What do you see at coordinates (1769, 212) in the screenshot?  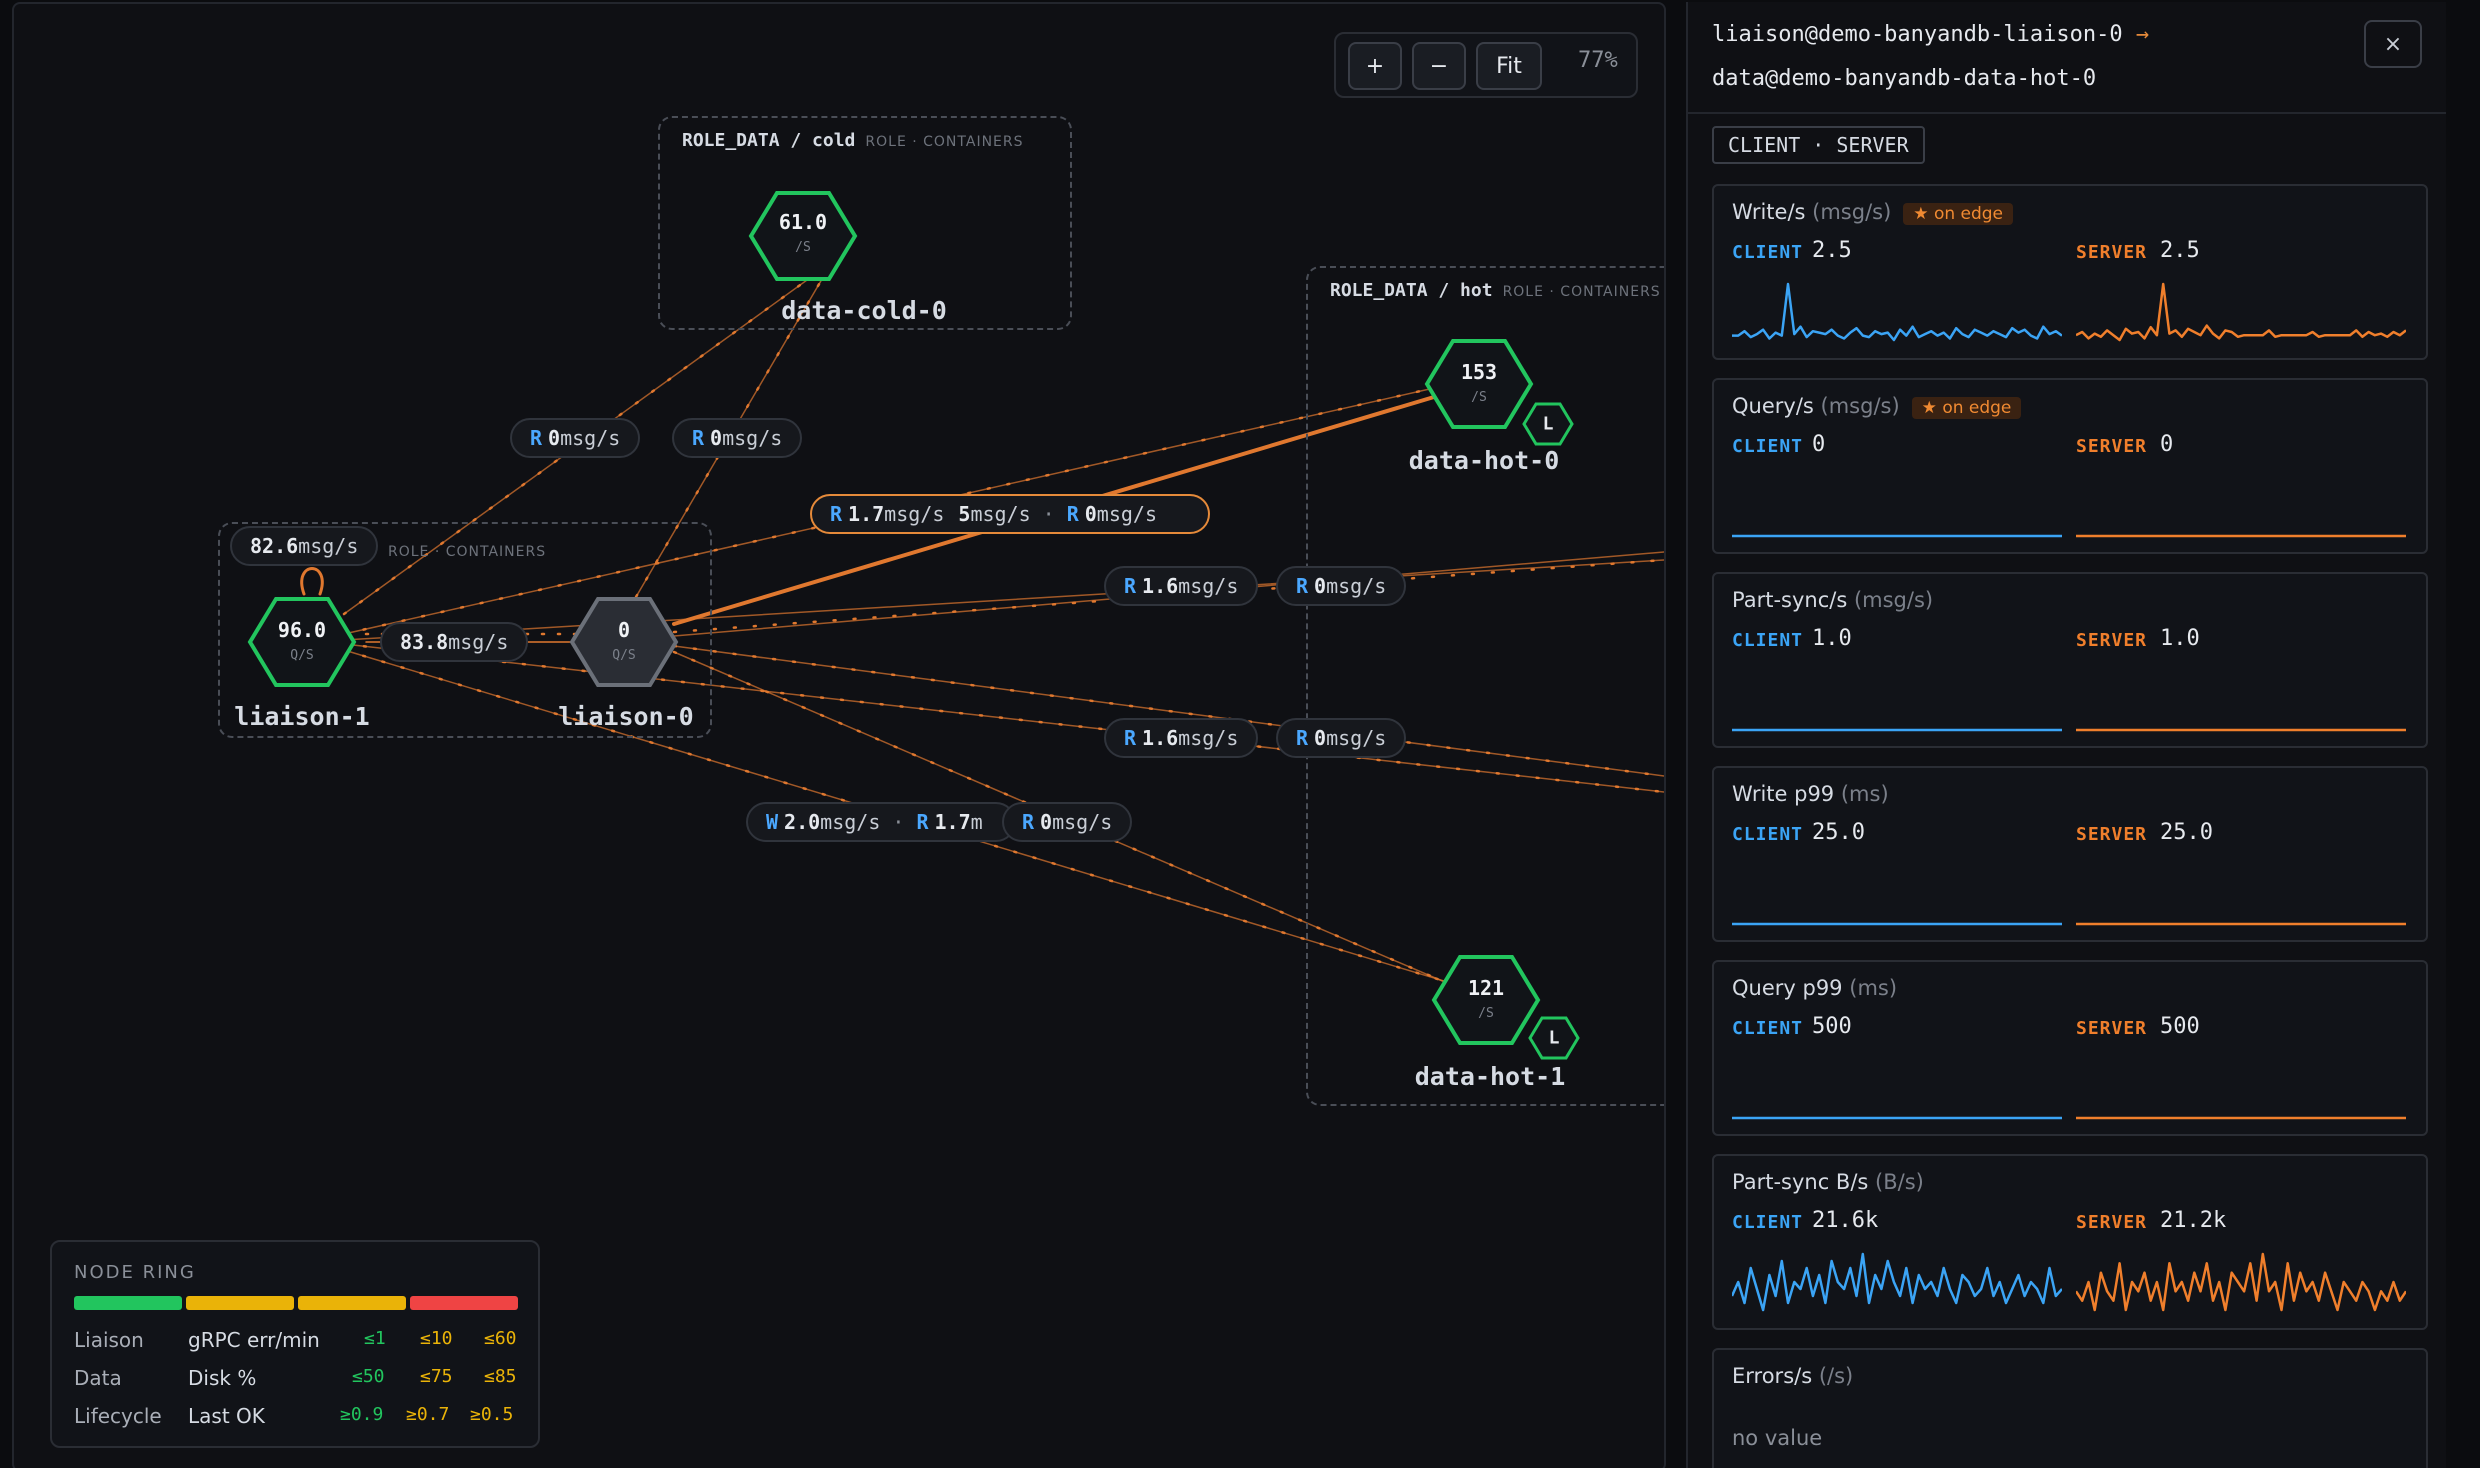 I see `metric-name: Write/s` at bounding box center [1769, 212].